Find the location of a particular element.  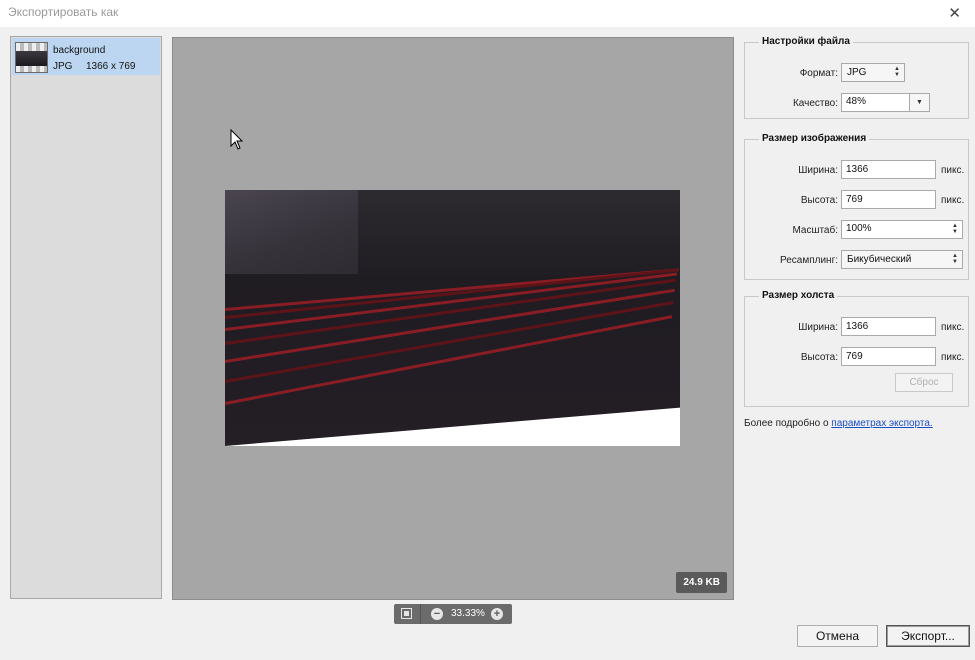

zoom-out-icon: − is located at coordinates (437, 614).